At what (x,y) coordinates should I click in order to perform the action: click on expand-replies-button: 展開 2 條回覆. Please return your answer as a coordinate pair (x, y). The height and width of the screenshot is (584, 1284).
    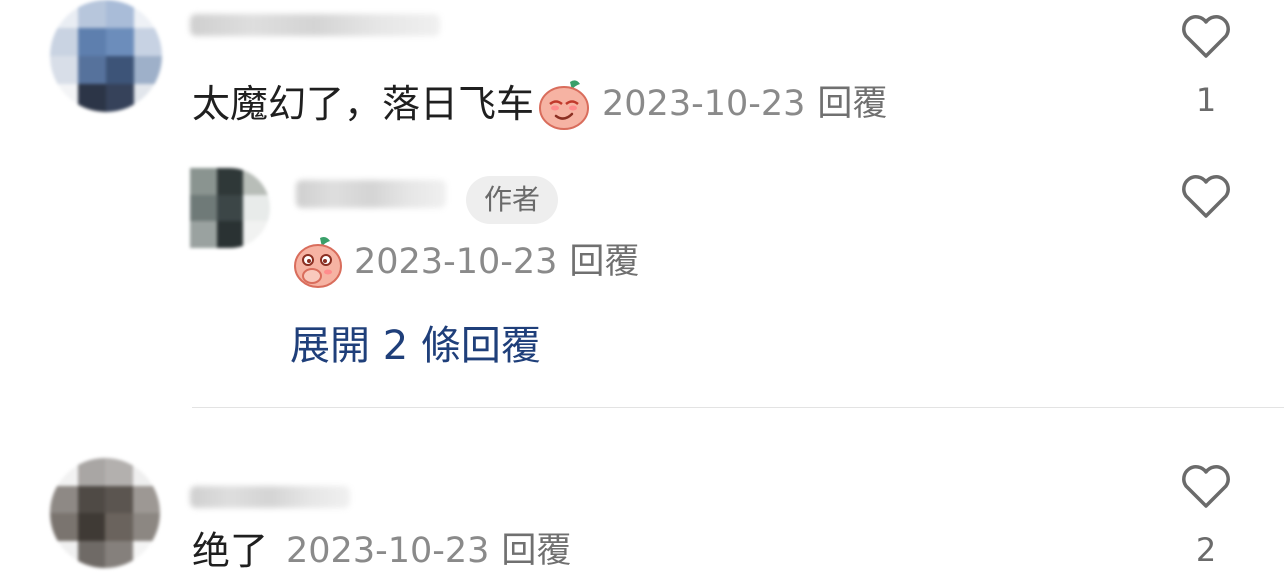
    Looking at the image, I should click on (415, 346).